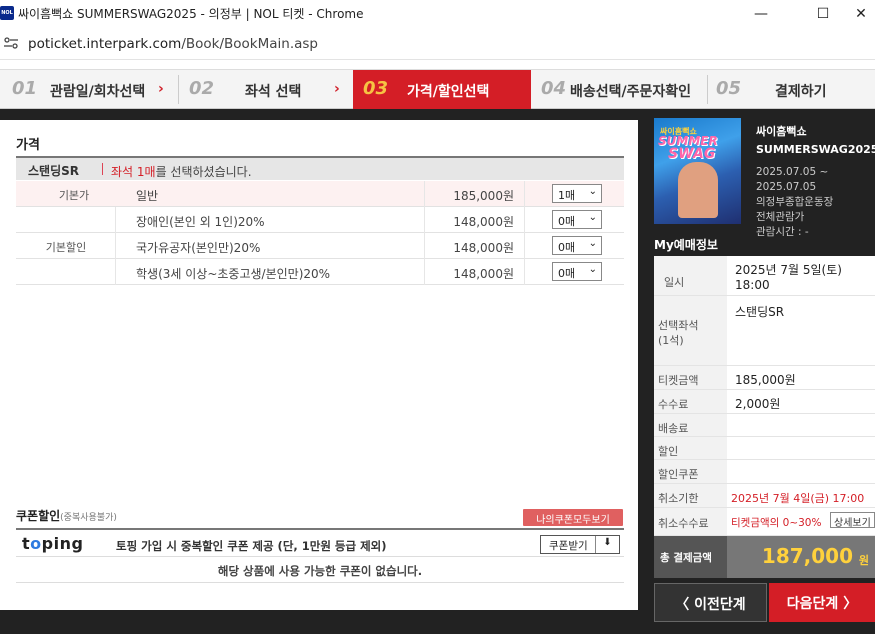 This screenshot has width=875, height=634. I want to click on show-date-start: 2025.07.05 ~, so click(792, 172).